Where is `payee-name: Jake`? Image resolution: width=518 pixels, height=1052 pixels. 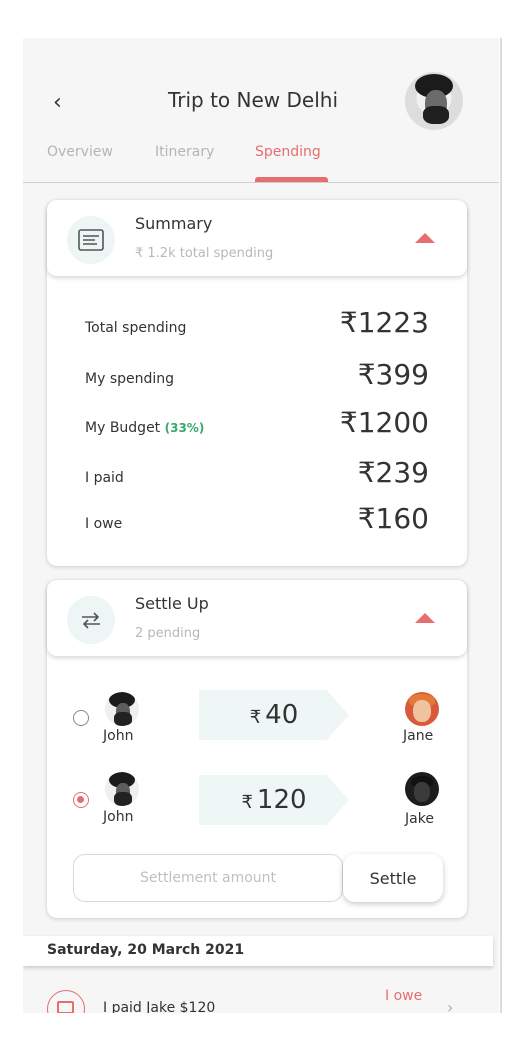 payee-name: Jake is located at coordinates (419, 819).